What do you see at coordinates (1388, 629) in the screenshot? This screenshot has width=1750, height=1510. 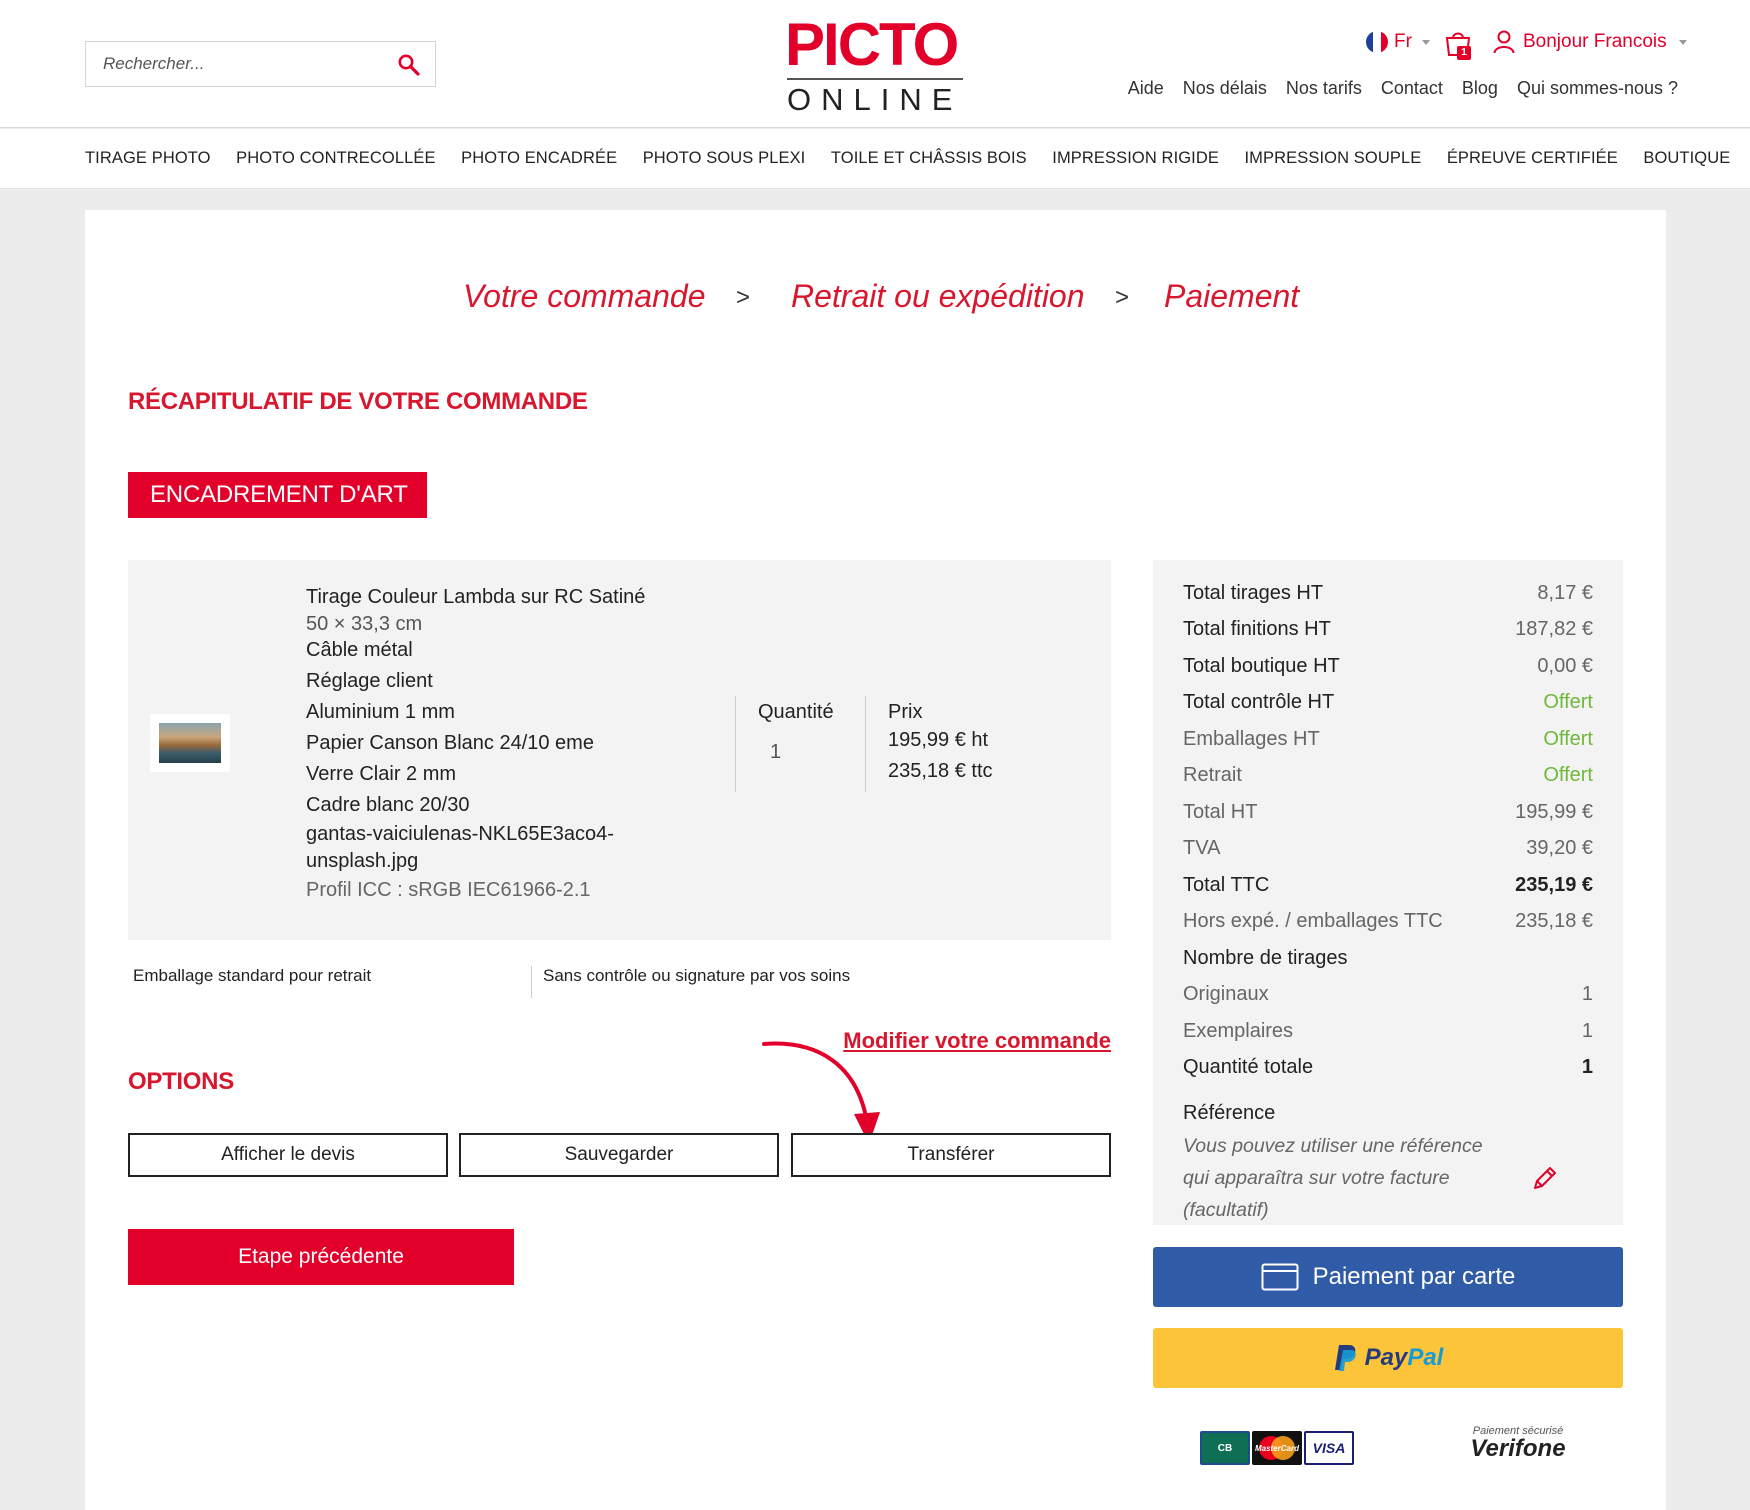 I see `summary-row: Total finitions HT 187,82 €` at bounding box center [1388, 629].